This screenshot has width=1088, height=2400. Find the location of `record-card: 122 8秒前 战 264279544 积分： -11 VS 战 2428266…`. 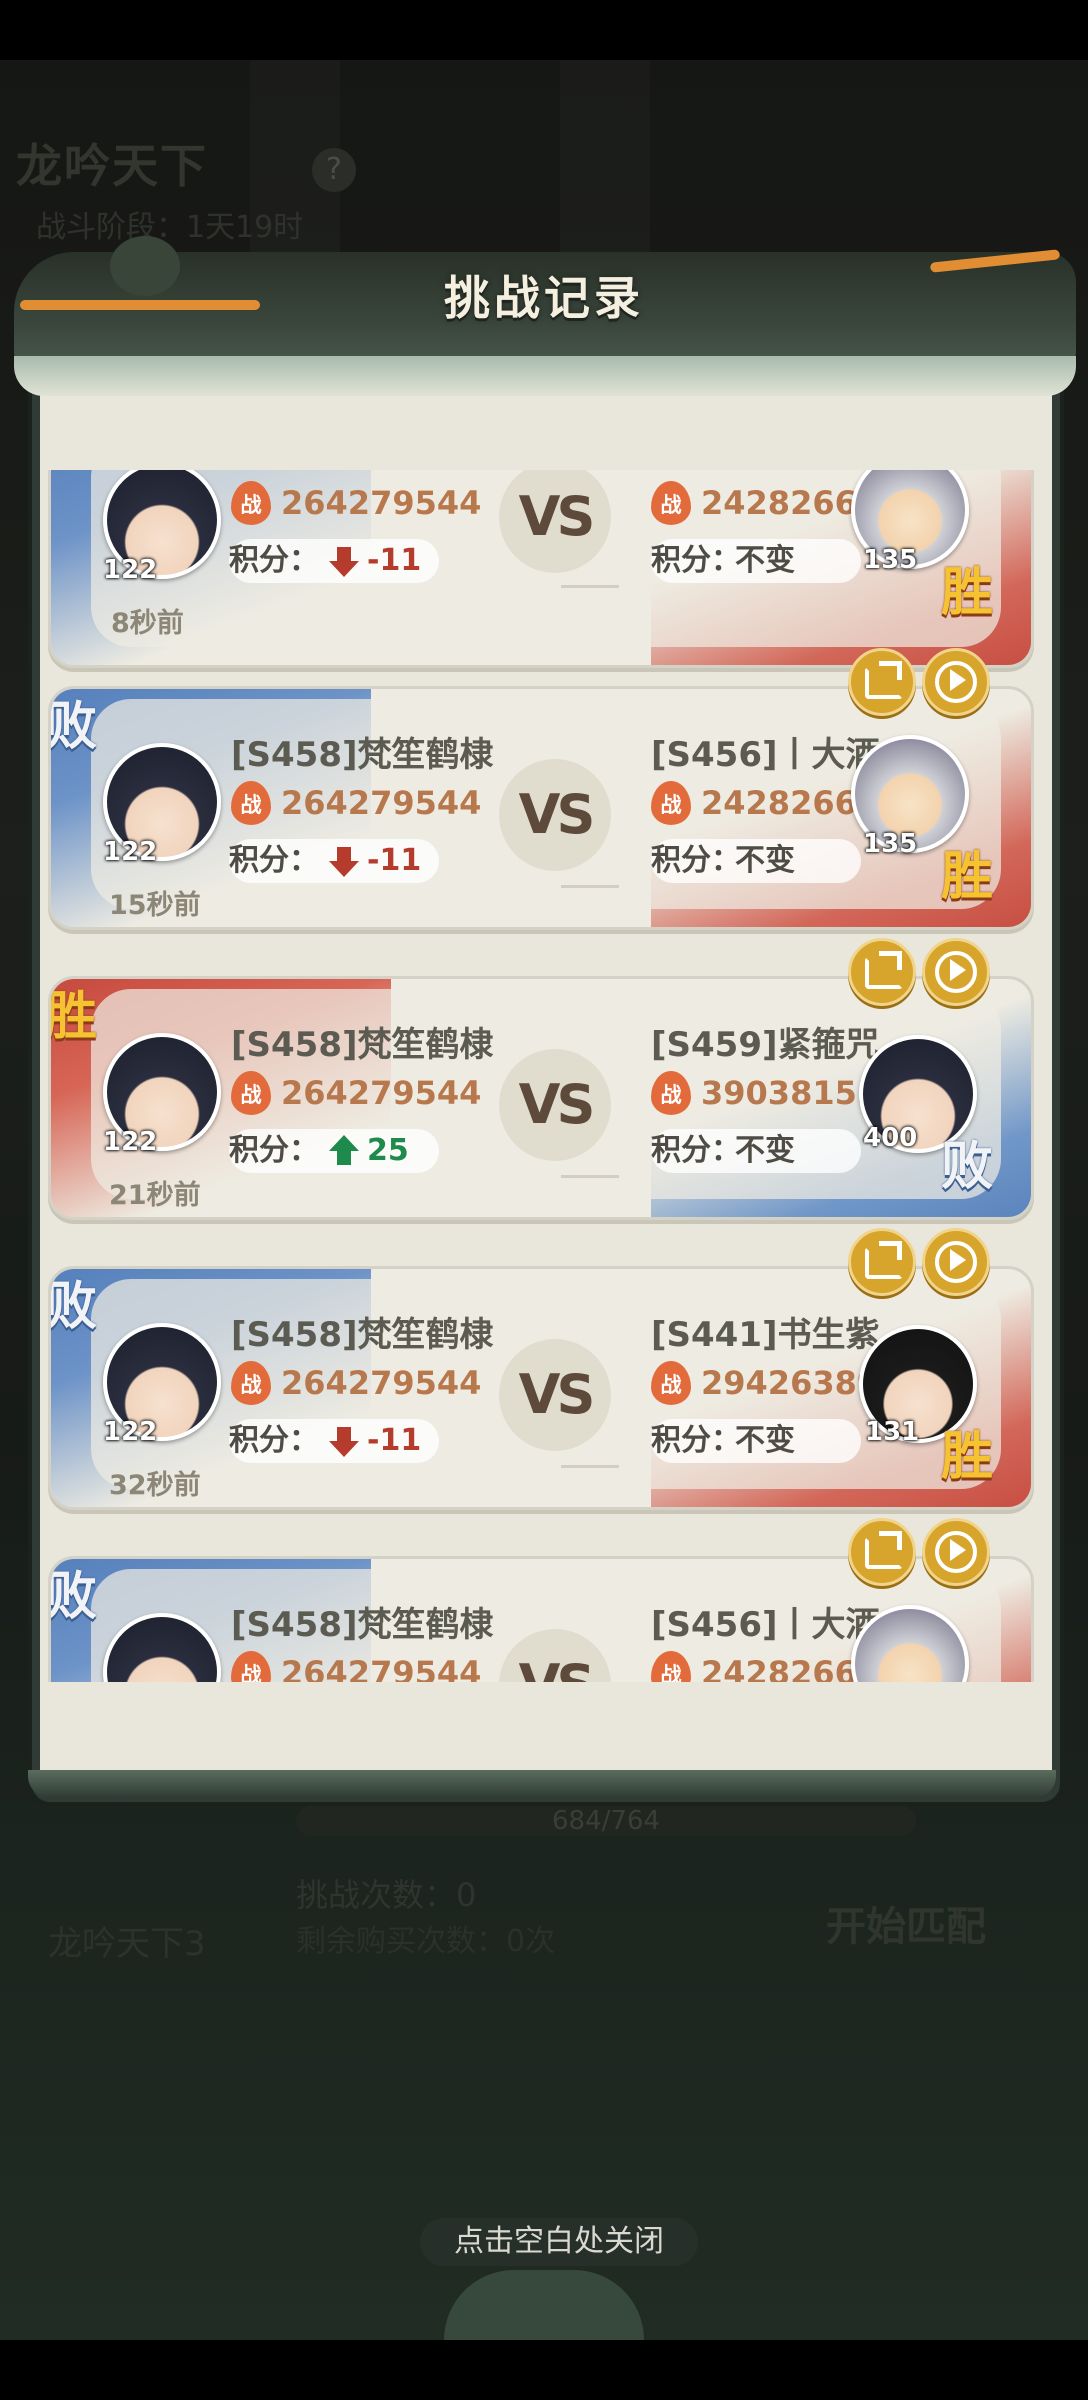

record-card: 122 8秒前 战 264279544 积分： -11 VS 战 2428266… is located at coordinates (541, 569).